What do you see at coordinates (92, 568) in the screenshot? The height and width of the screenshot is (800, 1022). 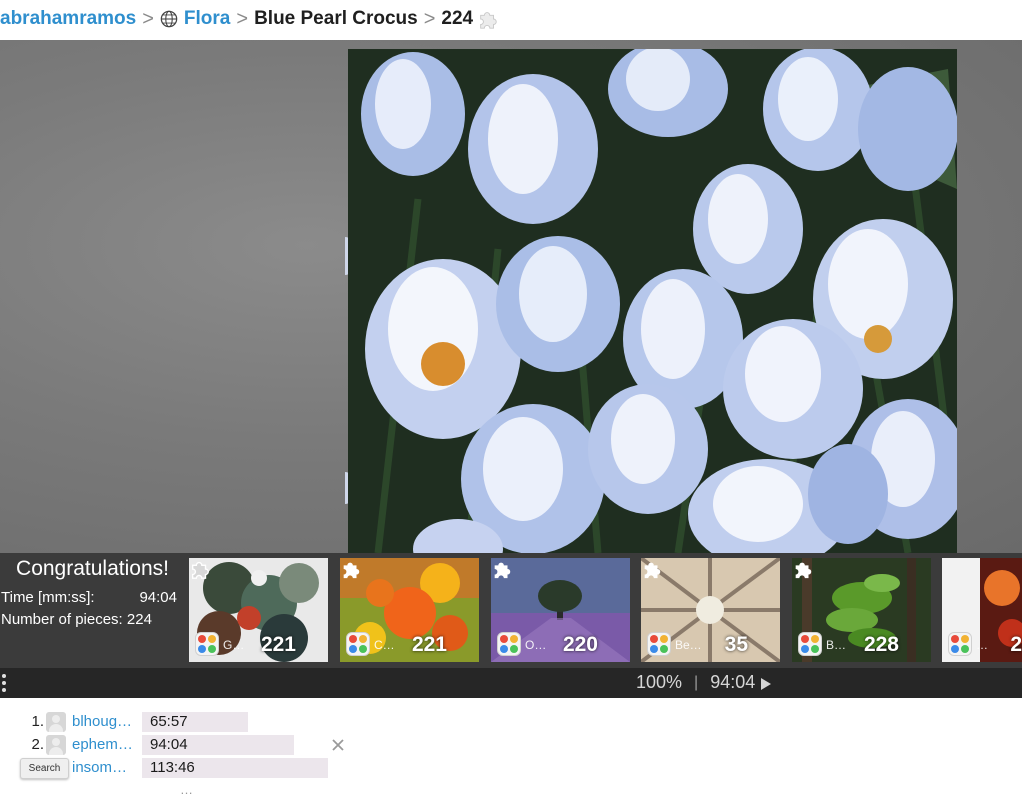 I see `congratulations-title: Congratulations!` at bounding box center [92, 568].